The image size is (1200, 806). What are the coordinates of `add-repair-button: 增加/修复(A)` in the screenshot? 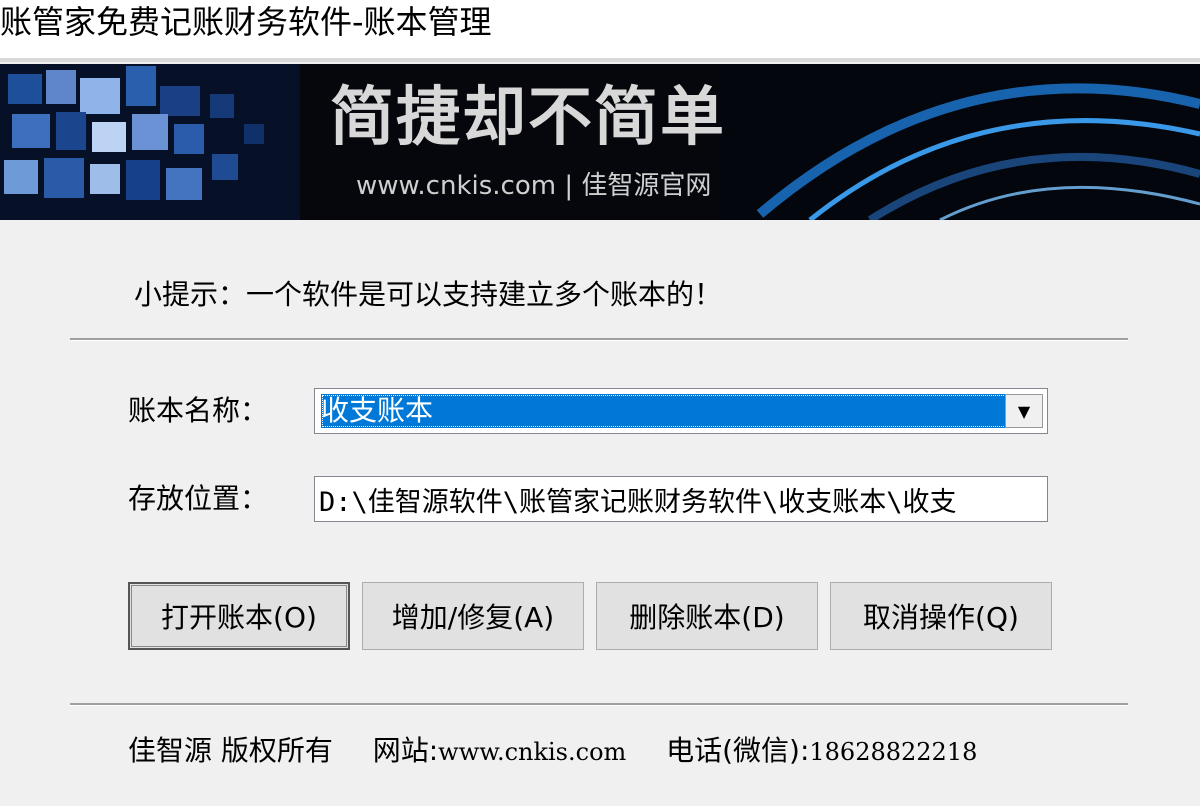 It's located at (473, 616).